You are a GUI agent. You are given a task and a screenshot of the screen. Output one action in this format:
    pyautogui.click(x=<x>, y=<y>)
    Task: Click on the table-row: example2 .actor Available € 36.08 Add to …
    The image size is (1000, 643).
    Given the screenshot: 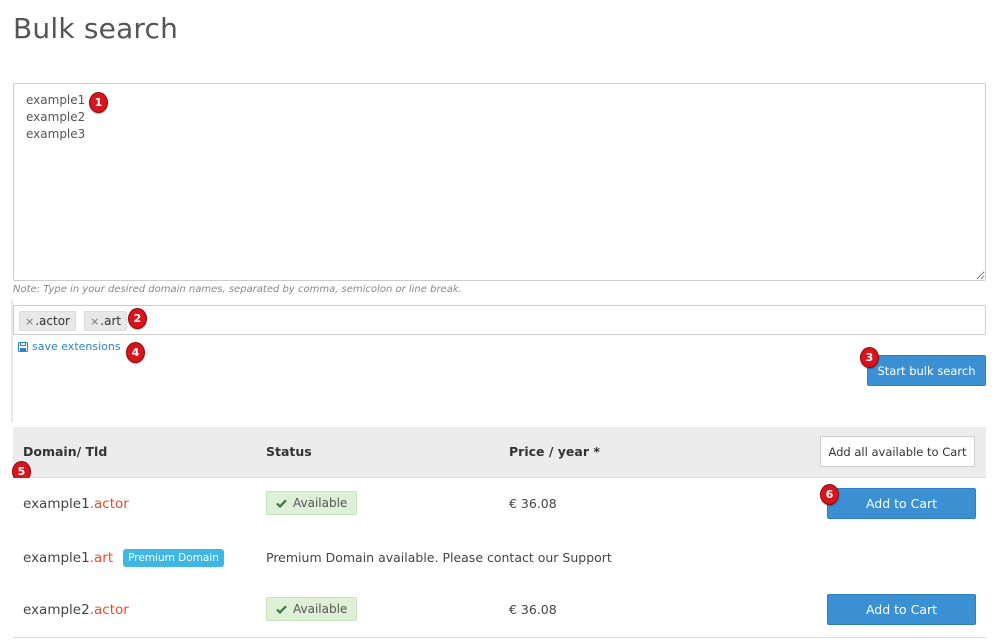 What is the action you would take?
    pyautogui.click(x=499, y=611)
    